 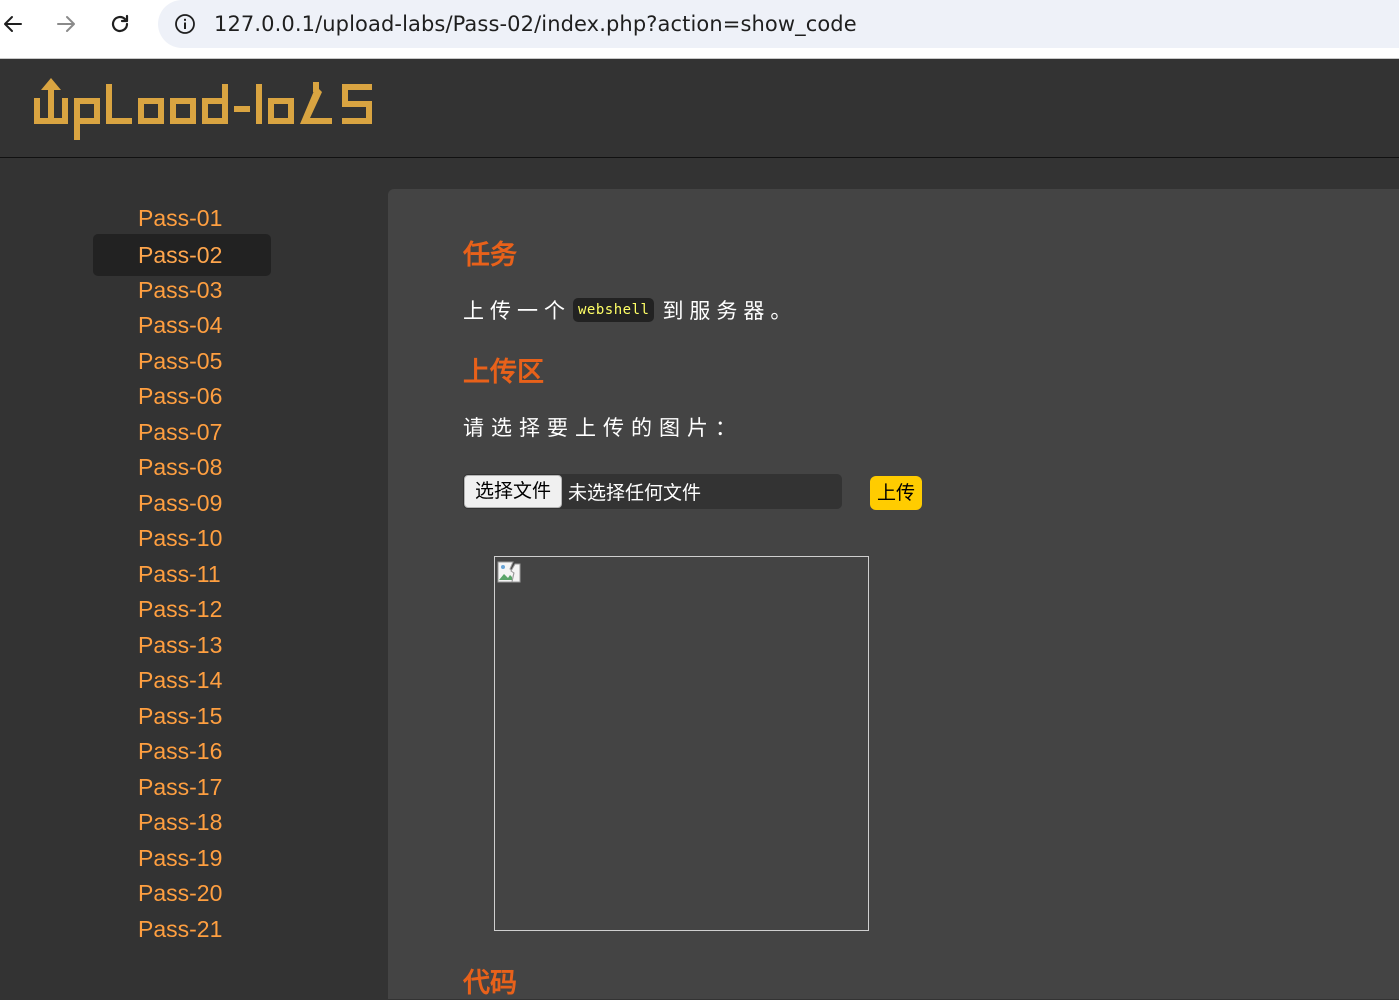 I want to click on sidebar-item-pass-13: Pass-13, so click(x=182, y=646).